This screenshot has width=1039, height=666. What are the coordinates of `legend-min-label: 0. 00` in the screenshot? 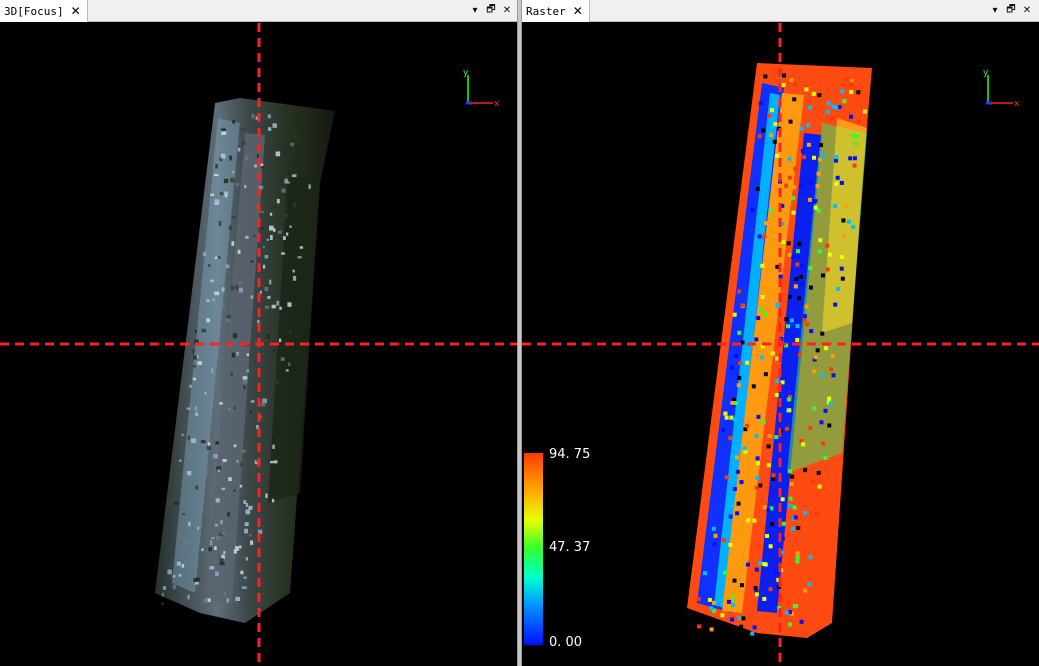 It's located at (566, 642).